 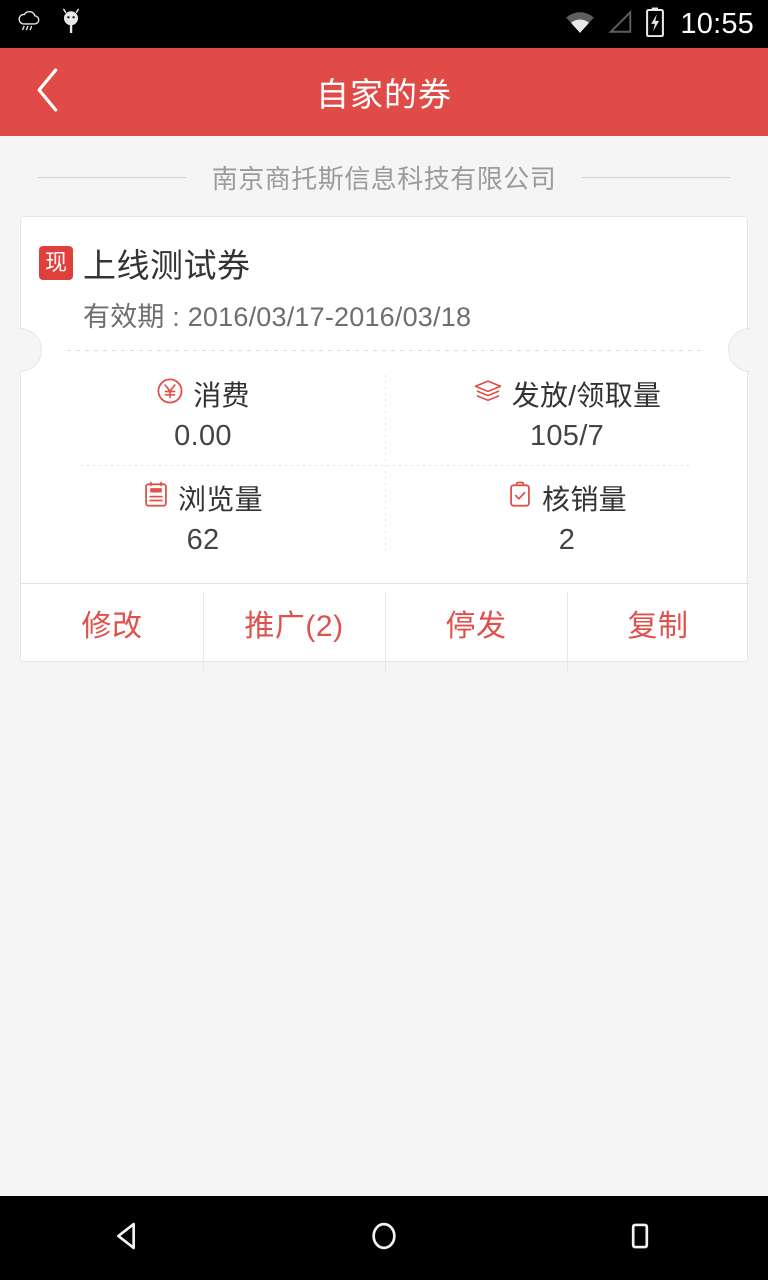 I want to click on stat-label-row: 核销量, so click(x=567, y=498).